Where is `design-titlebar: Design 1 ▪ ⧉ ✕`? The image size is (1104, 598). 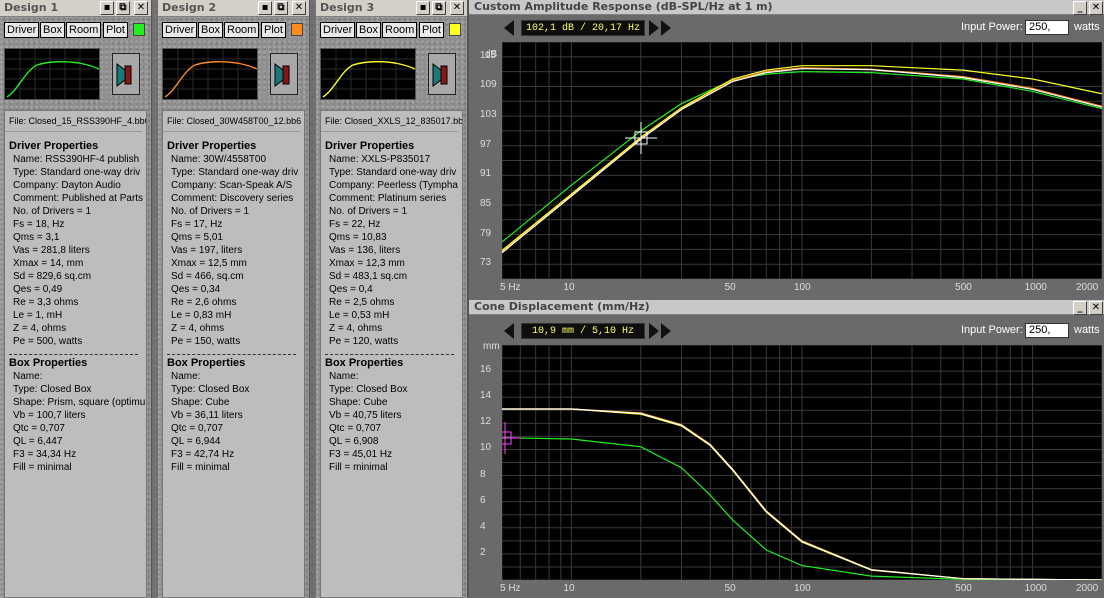
design-titlebar: Design 1 ▪ ⧉ ✕ is located at coordinates (75, 8).